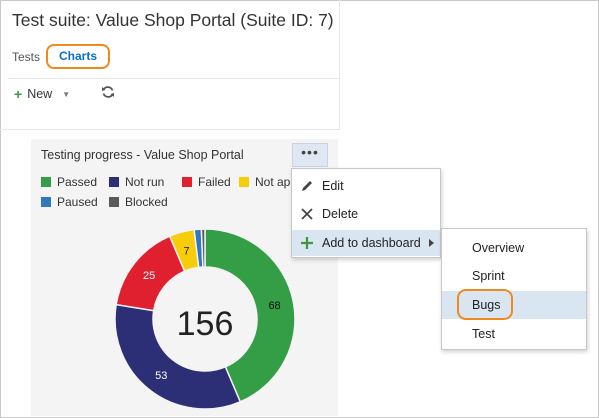 Image resolution: width=599 pixels, height=418 pixels. Describe the element at coordinates (149, 276) in the screenshot. I see `donut-data-label: 25` at that location.